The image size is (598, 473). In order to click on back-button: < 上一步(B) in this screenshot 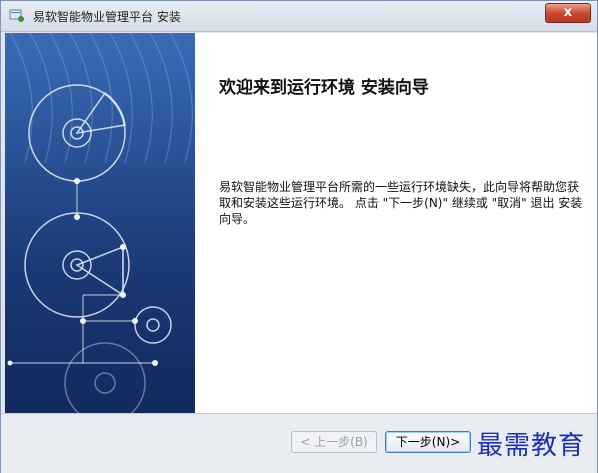, I will do `click(334, 442)`.